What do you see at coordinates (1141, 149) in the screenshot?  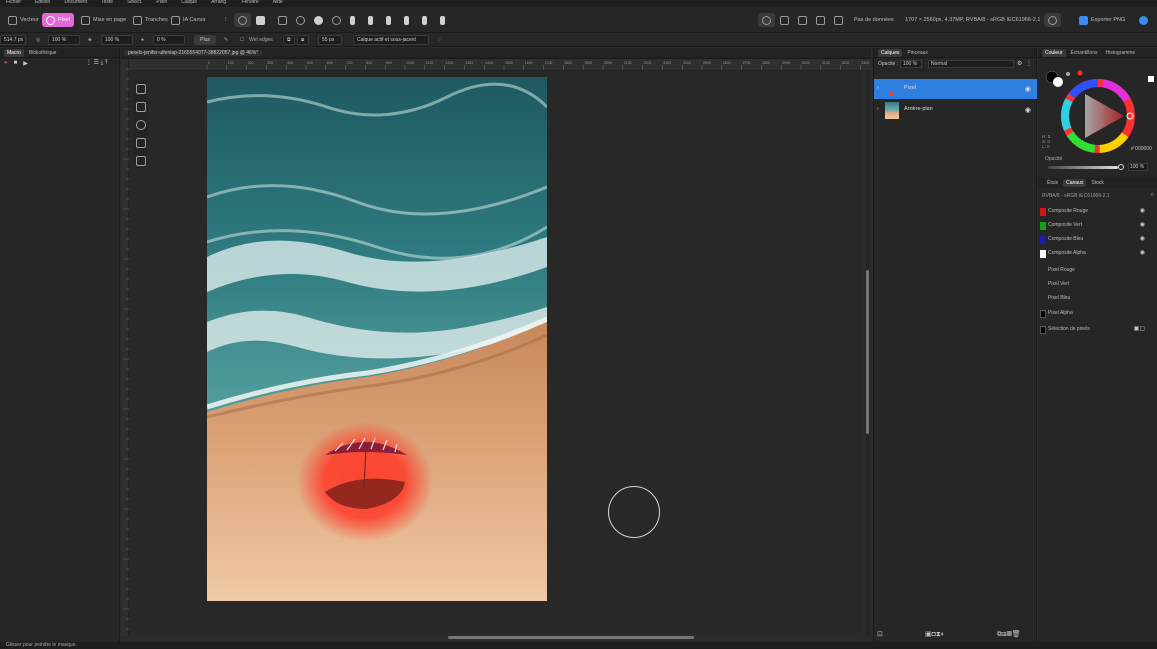 I see `hex-value: # 000000` at bounding box center [1141, 149].